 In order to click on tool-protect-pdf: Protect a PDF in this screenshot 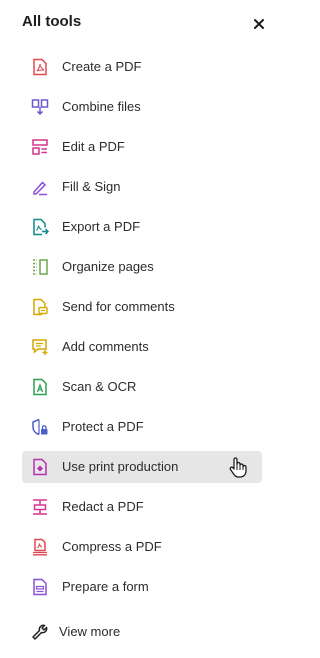, I will do `click(142, 427)`.